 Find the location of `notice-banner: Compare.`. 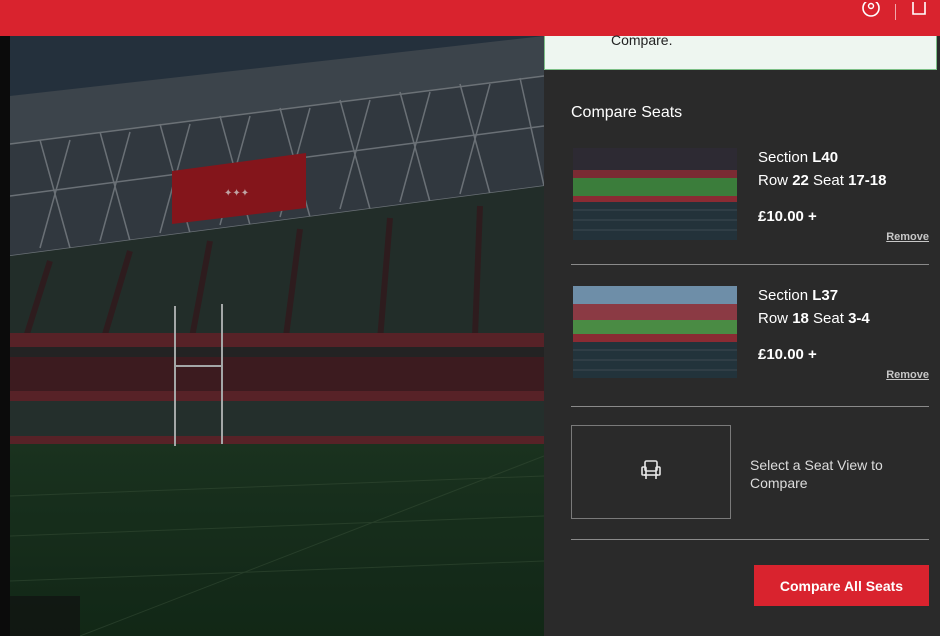

notice-banner: Compare. is located at coordinates (740, 51).